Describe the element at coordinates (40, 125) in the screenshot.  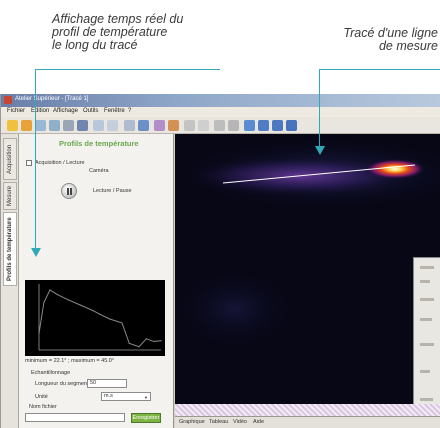
I see `save-icon` at that location.